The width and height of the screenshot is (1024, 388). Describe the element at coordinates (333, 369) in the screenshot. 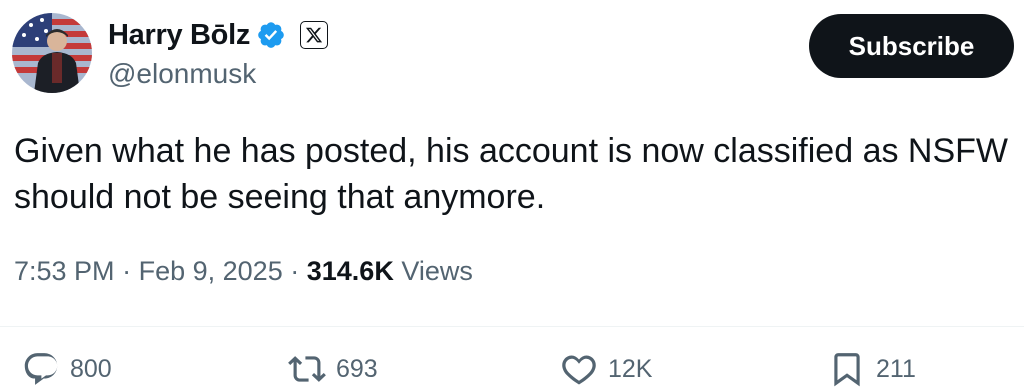

I see `retweet-button: 693` at that location.